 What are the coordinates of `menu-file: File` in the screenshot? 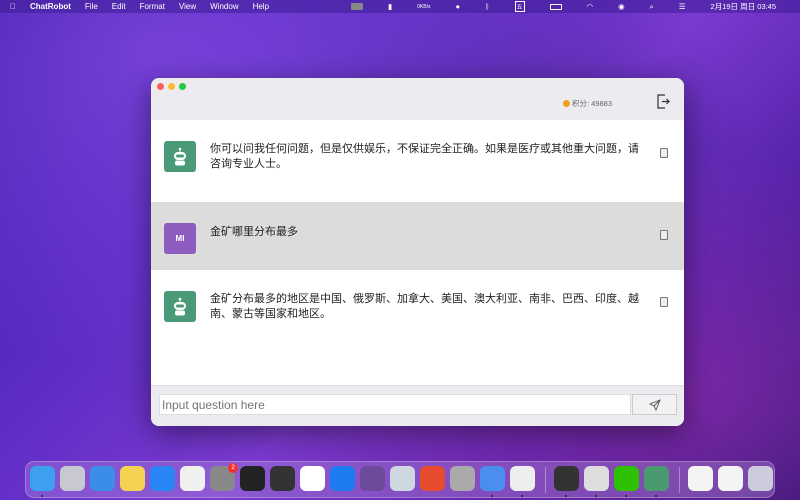 It's located at (91, 6).